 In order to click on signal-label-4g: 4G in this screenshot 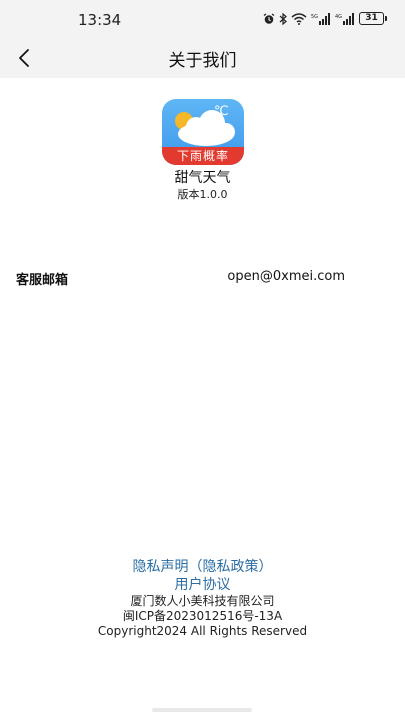, I will do `click(338, 17)`.